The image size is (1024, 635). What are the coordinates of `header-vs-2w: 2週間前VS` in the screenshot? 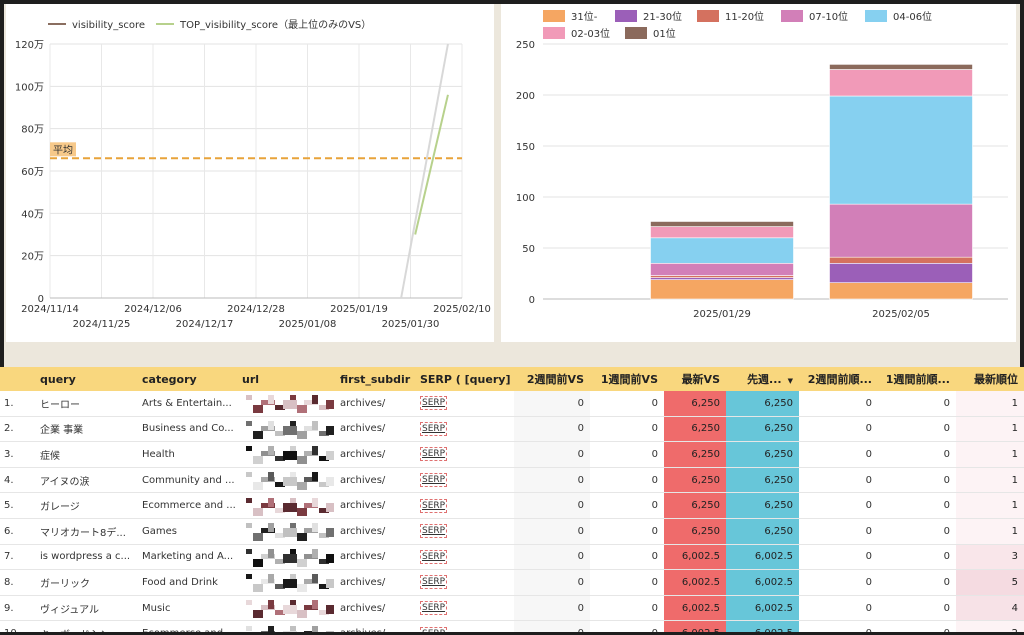 It's located at (552, 379).